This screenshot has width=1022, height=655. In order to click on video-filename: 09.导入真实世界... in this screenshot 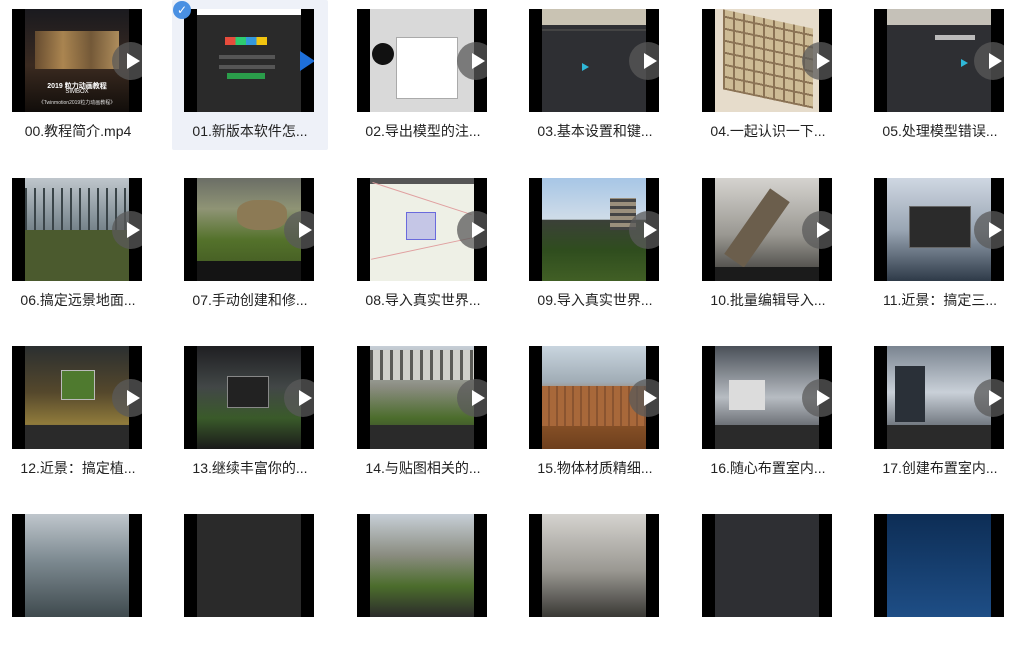, I will do `click(595, 300)`.